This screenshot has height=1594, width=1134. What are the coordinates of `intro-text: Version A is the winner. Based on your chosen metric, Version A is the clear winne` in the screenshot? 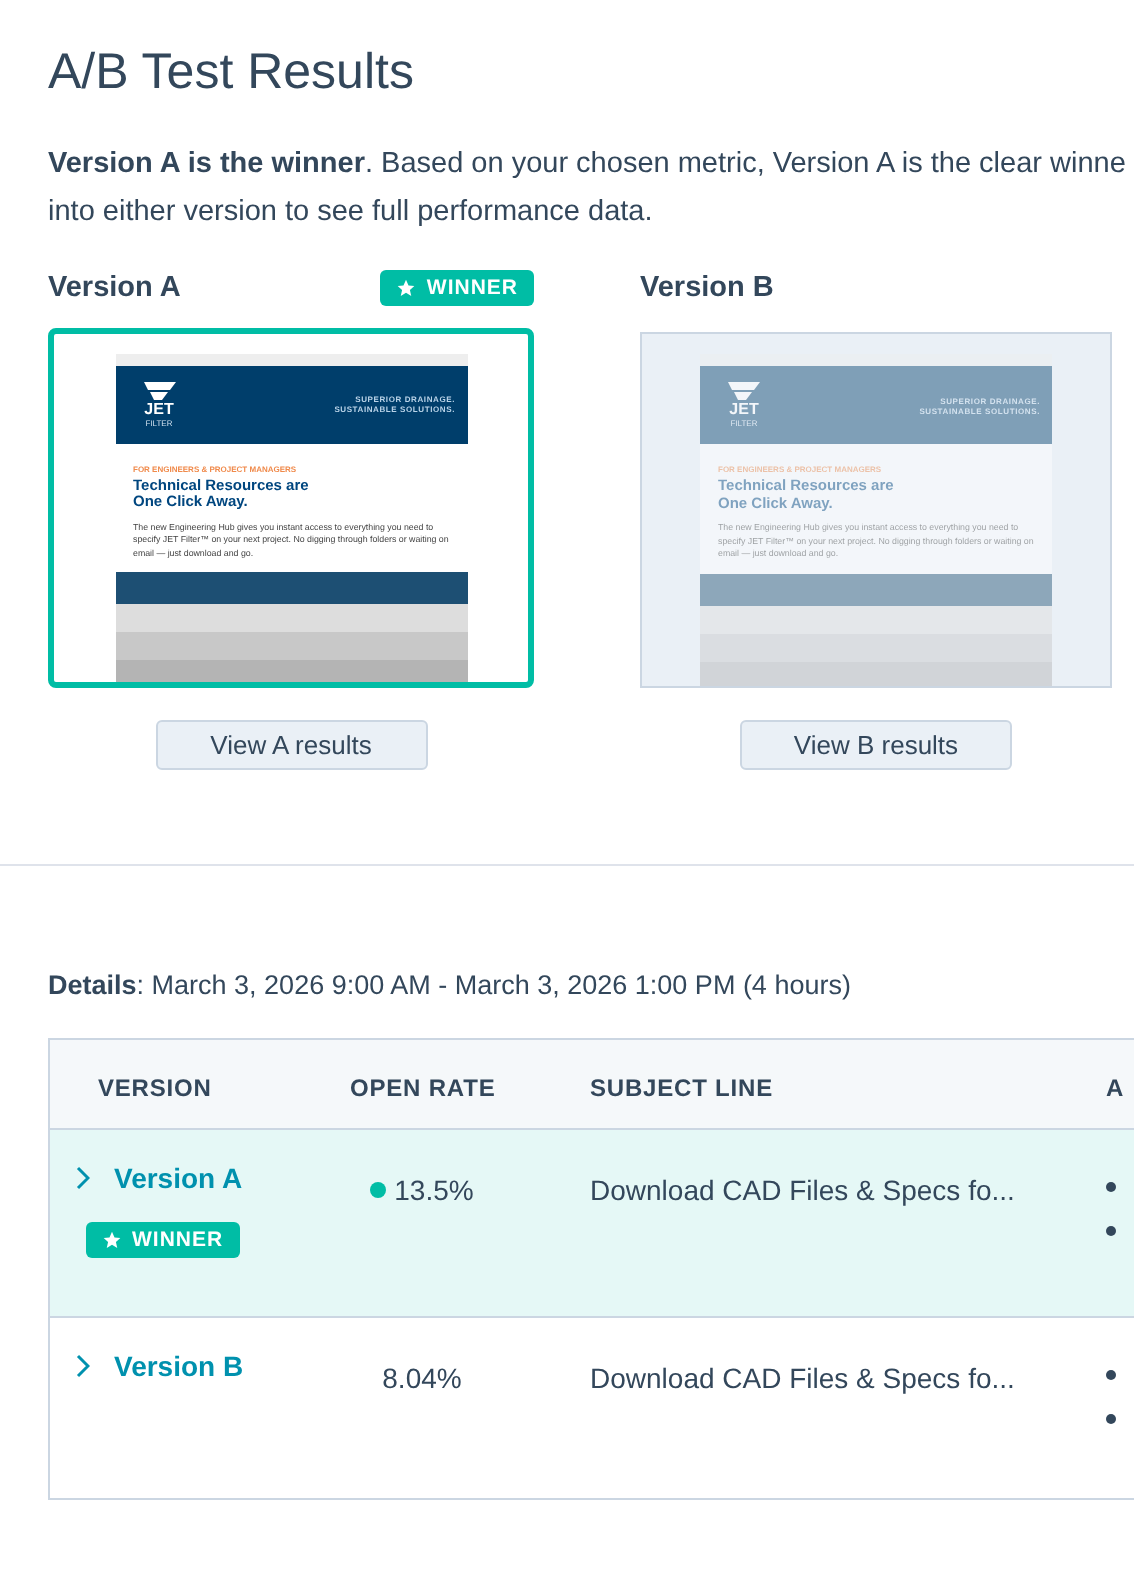 It's located at (588, 165).